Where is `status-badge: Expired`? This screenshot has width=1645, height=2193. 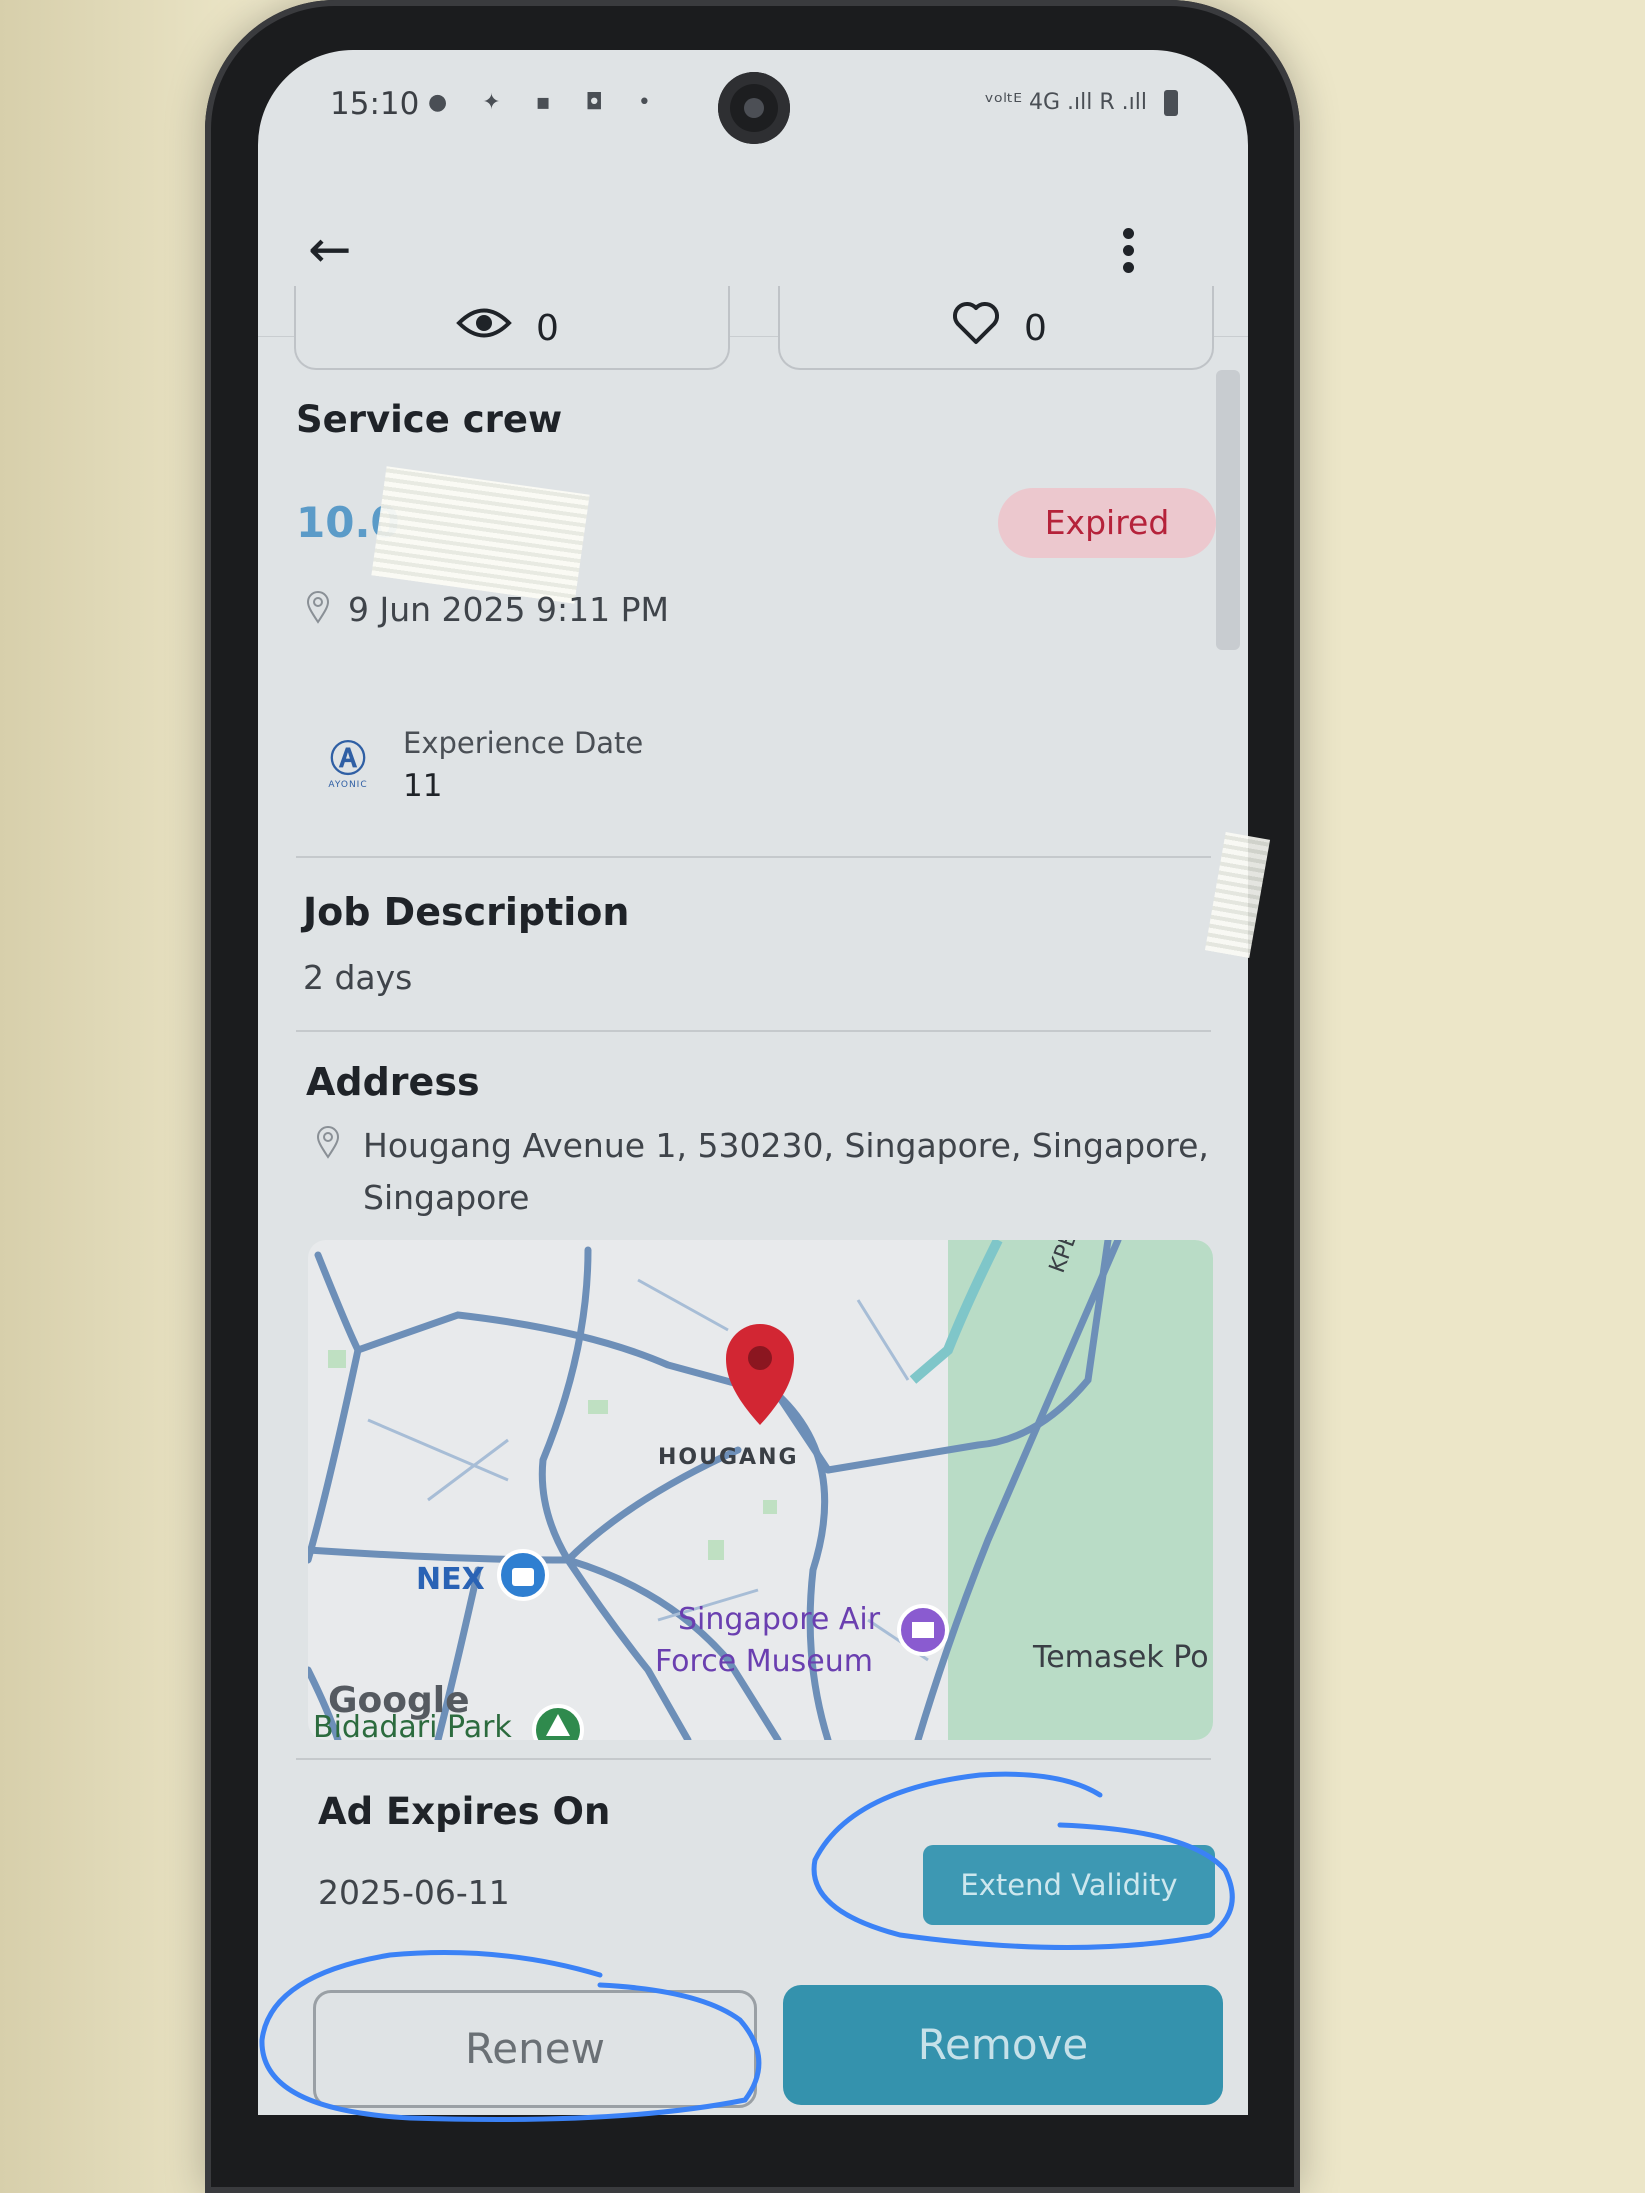
status-badge: Expired is located at coordinates (1107, 523).